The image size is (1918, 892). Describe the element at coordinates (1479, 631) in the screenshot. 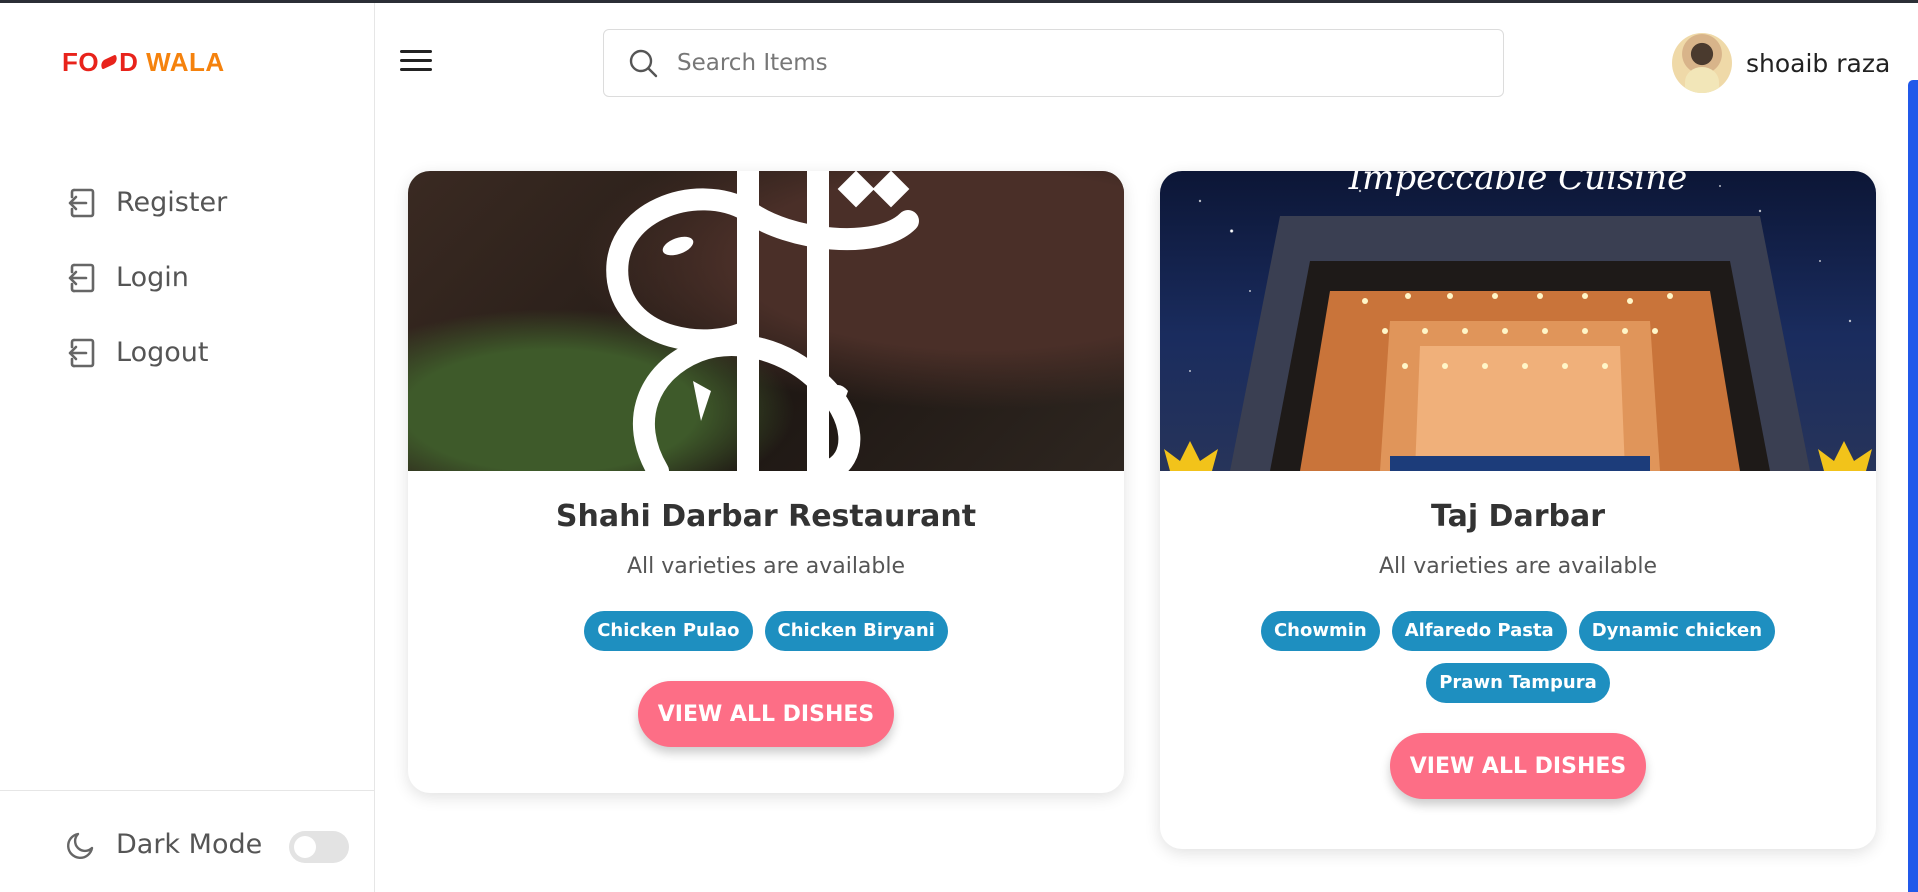

I see `dish-tag: Alfaredo Pasta` at that location.